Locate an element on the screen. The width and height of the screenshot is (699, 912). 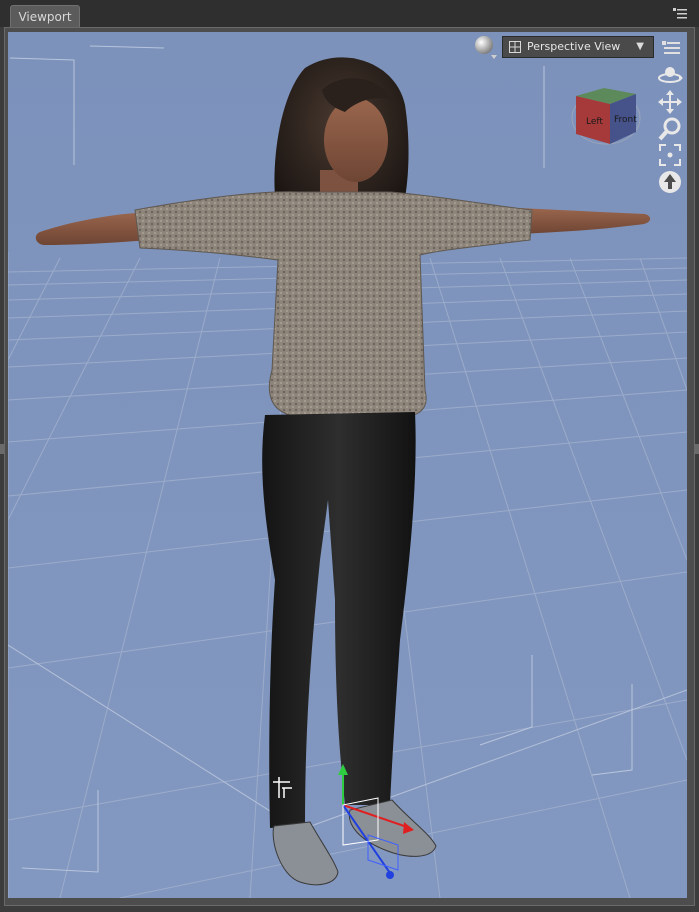
camera-view-icon is located at coordinates (515, 47).